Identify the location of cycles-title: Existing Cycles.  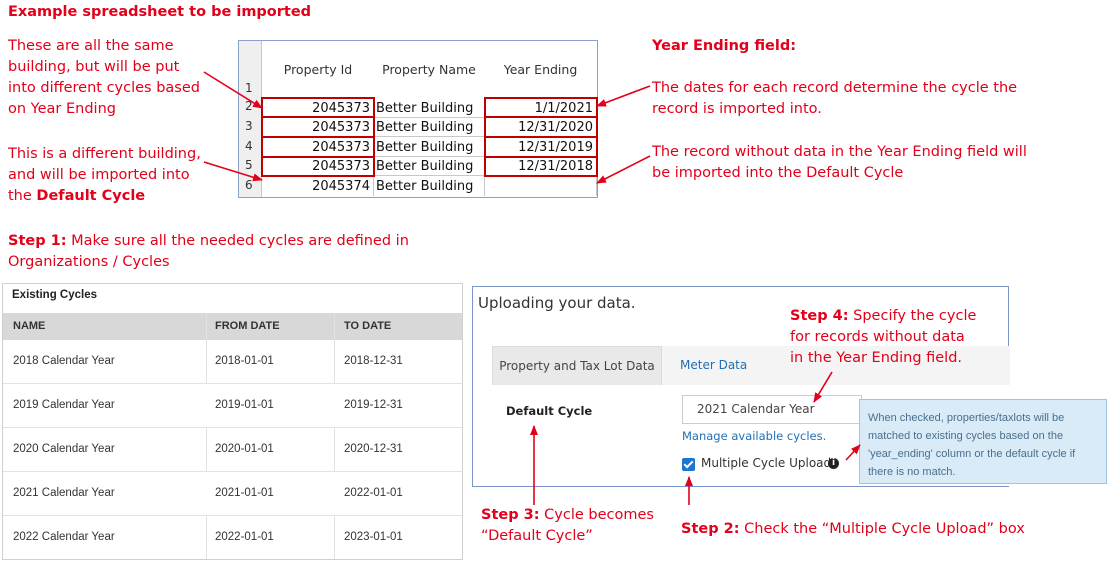
(55, 295).